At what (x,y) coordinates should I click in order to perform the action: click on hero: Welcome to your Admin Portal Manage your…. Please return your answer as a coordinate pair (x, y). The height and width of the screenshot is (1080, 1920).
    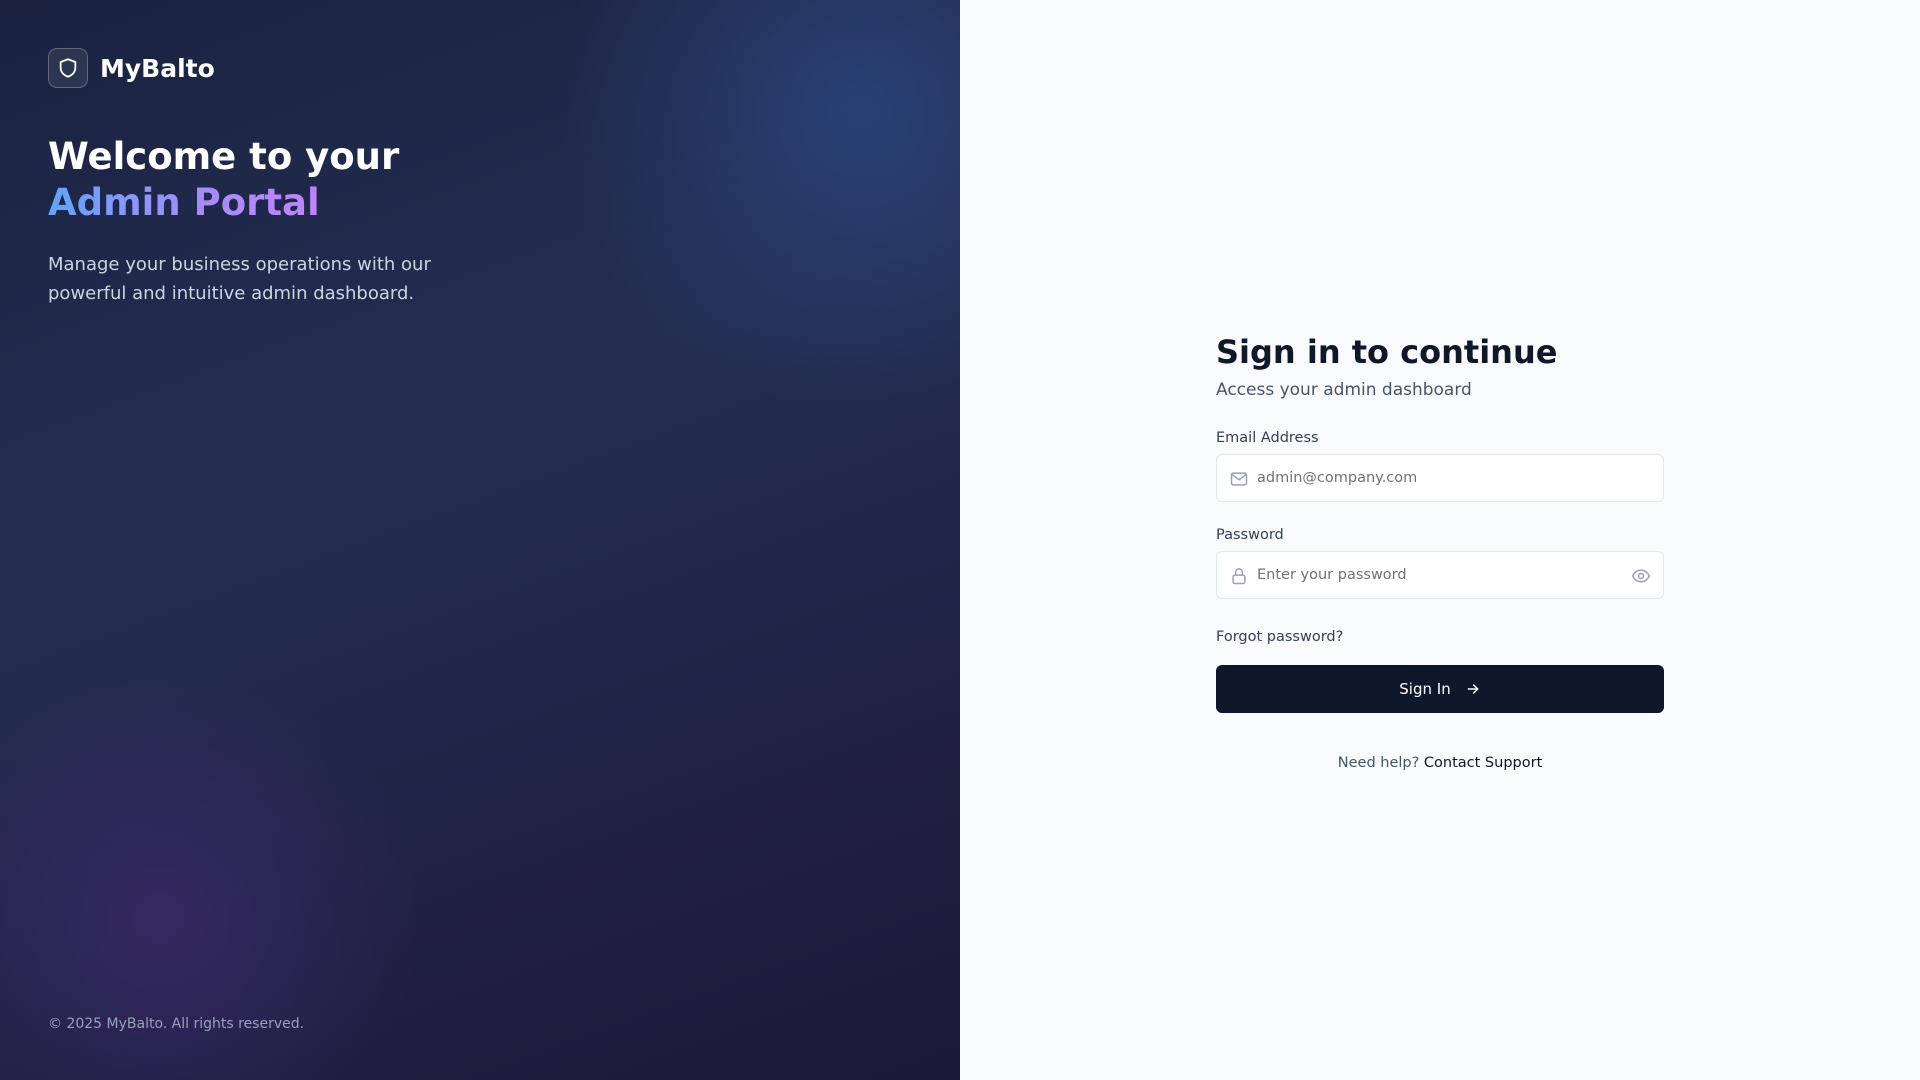
    Looking at the image, I should click on (258, 221).